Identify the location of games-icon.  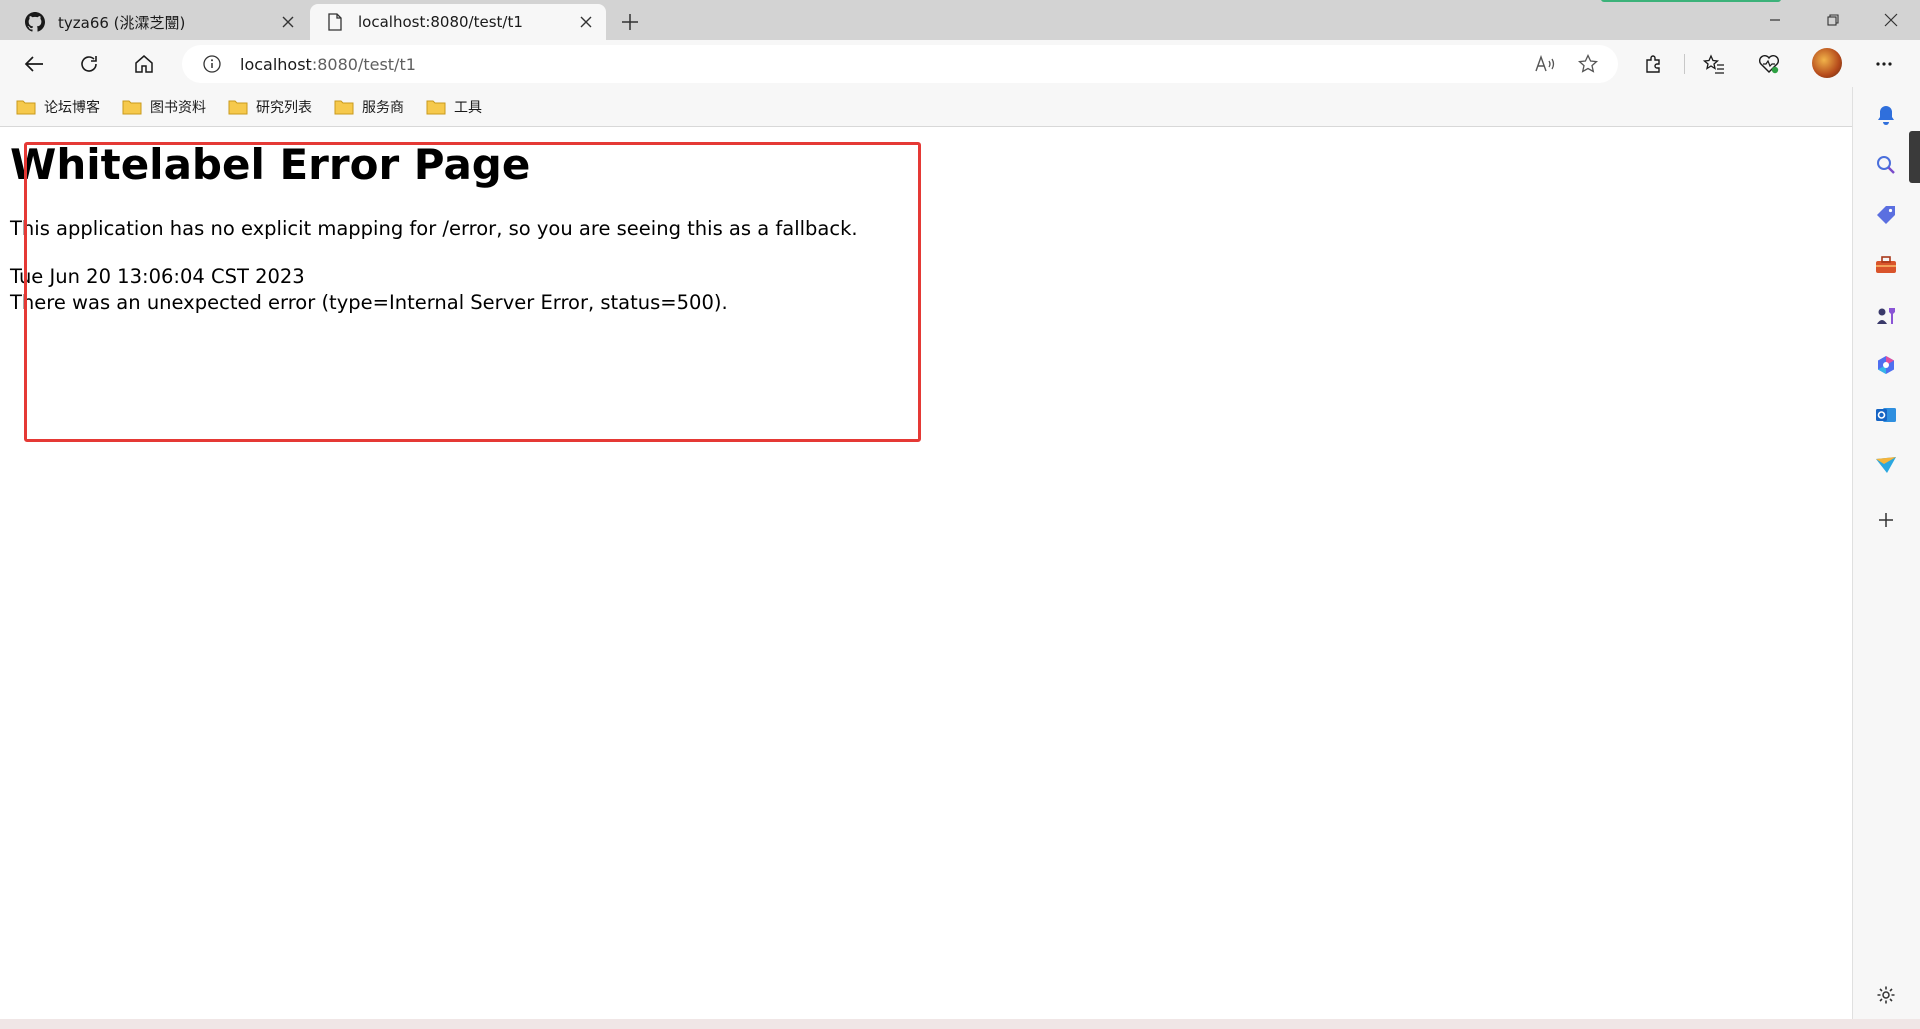
(1886, 315).